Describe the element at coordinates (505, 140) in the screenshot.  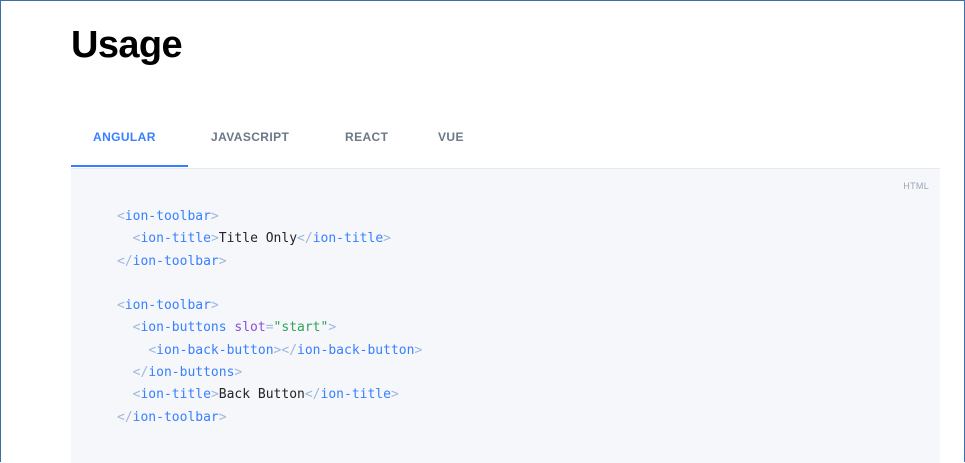
I see `framework-tabs: ANGULAR JAVASCRIPT REACT VUE` at that location.